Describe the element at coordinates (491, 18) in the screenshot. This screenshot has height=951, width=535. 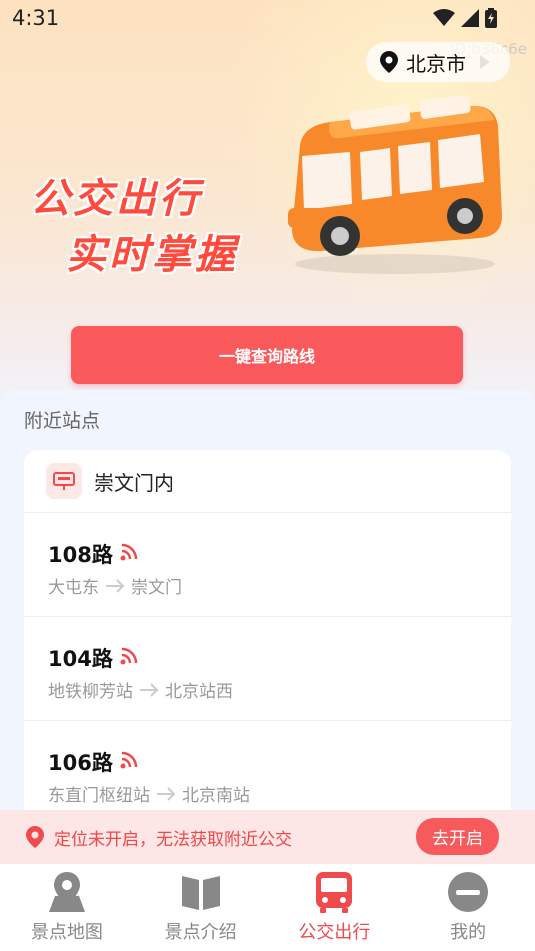
I see `battery-icon` at that location.